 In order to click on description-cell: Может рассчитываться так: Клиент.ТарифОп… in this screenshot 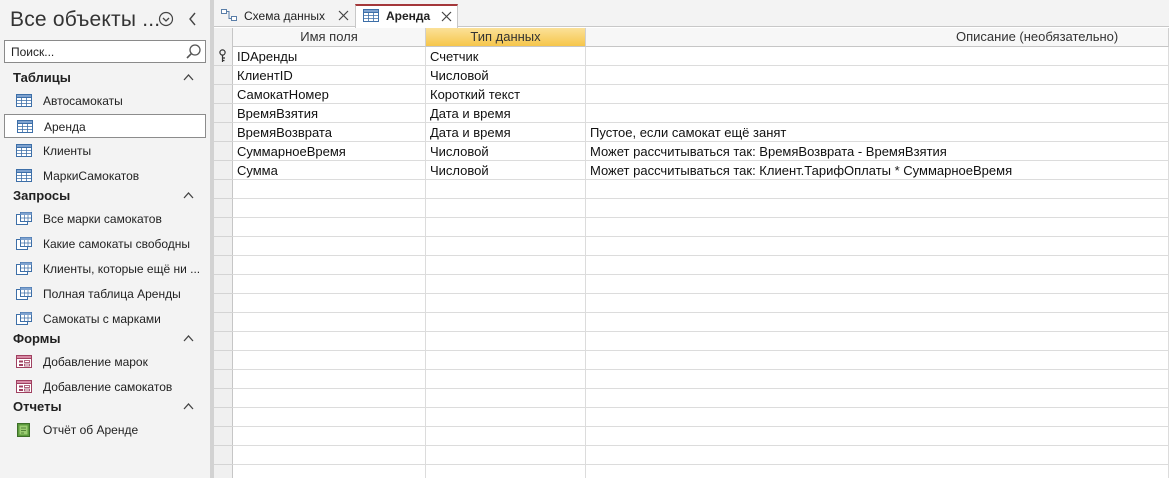, I will do `click(877, 170)`.